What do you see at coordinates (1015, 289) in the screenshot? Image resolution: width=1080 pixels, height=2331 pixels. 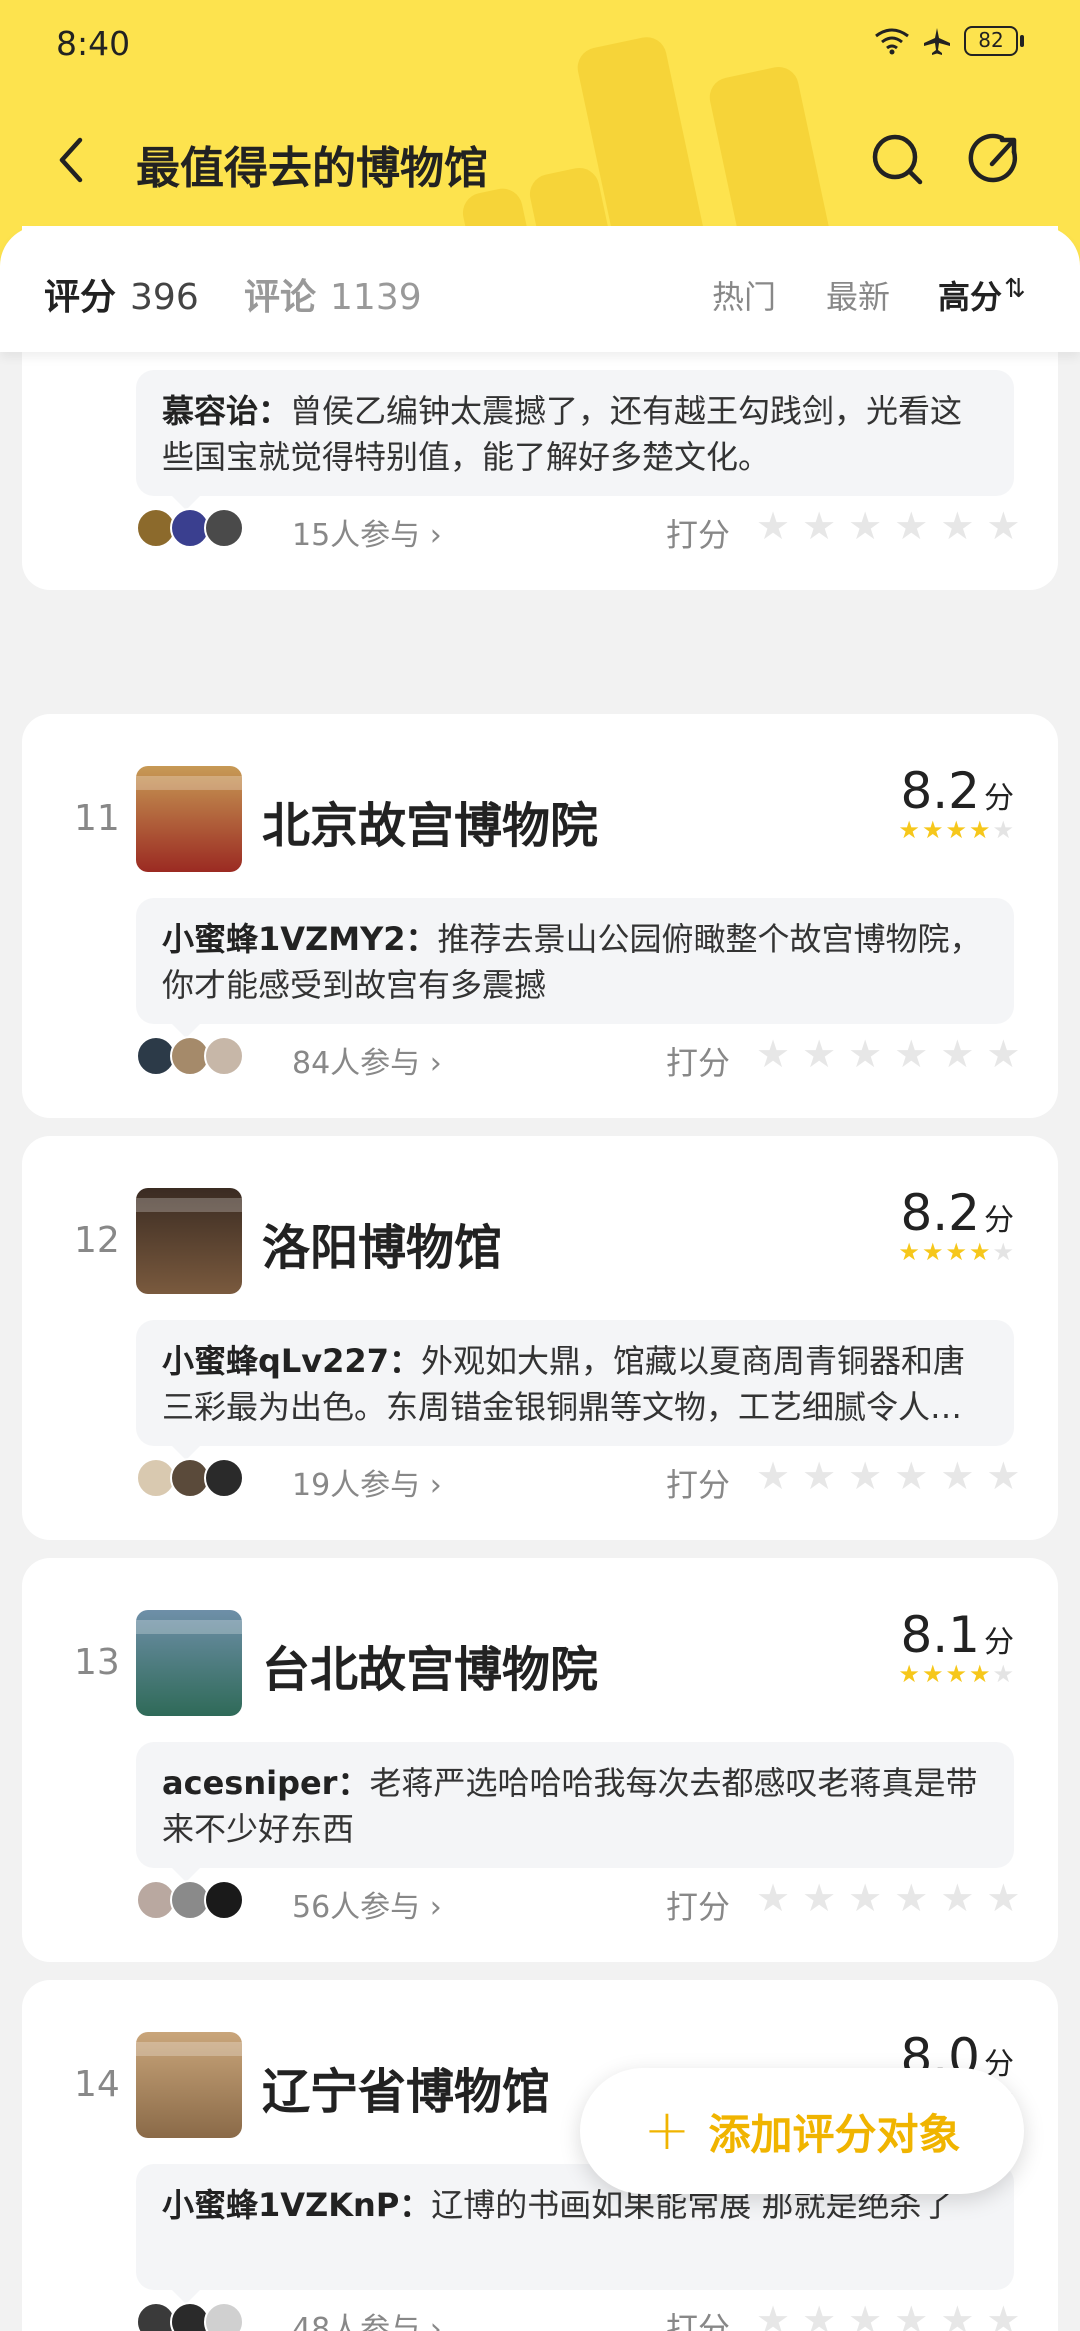 I see `sort-order-icon: ⇅` at bounding box center [1015, 289].